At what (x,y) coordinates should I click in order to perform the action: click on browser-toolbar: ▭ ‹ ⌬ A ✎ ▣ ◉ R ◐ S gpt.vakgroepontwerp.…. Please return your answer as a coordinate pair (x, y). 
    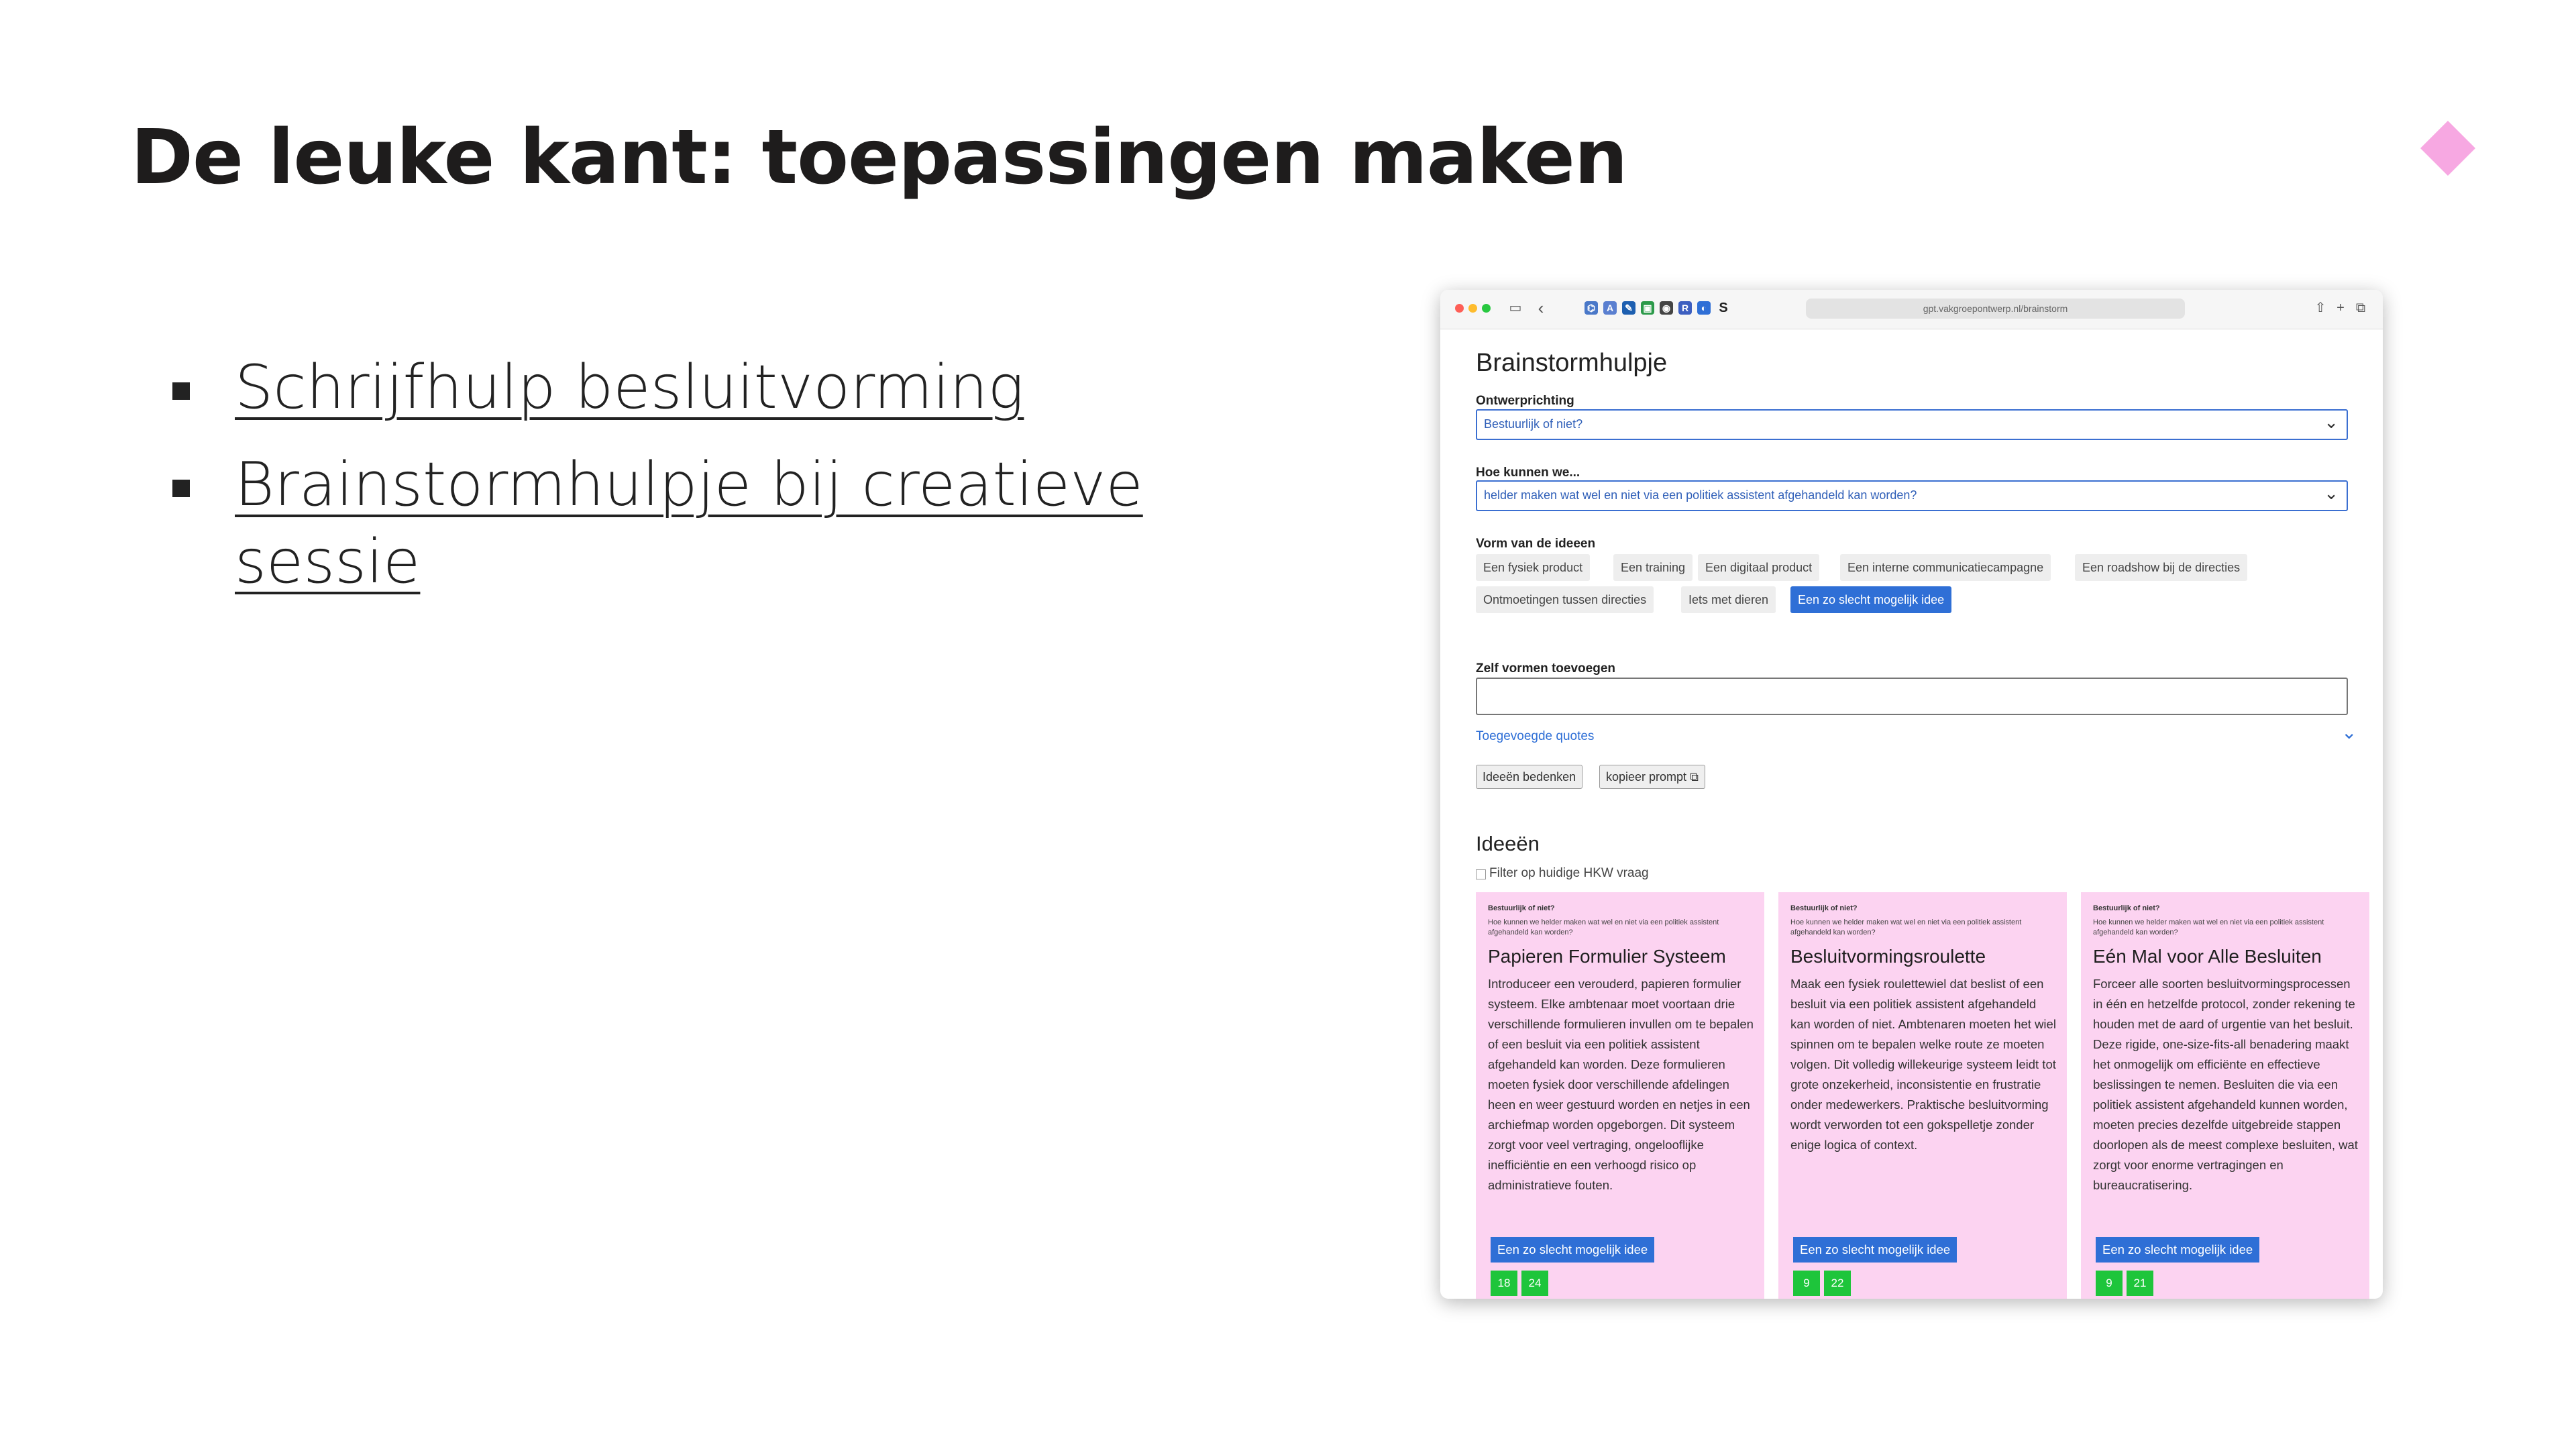
    Looking at the image, I should click on (1911, 309).